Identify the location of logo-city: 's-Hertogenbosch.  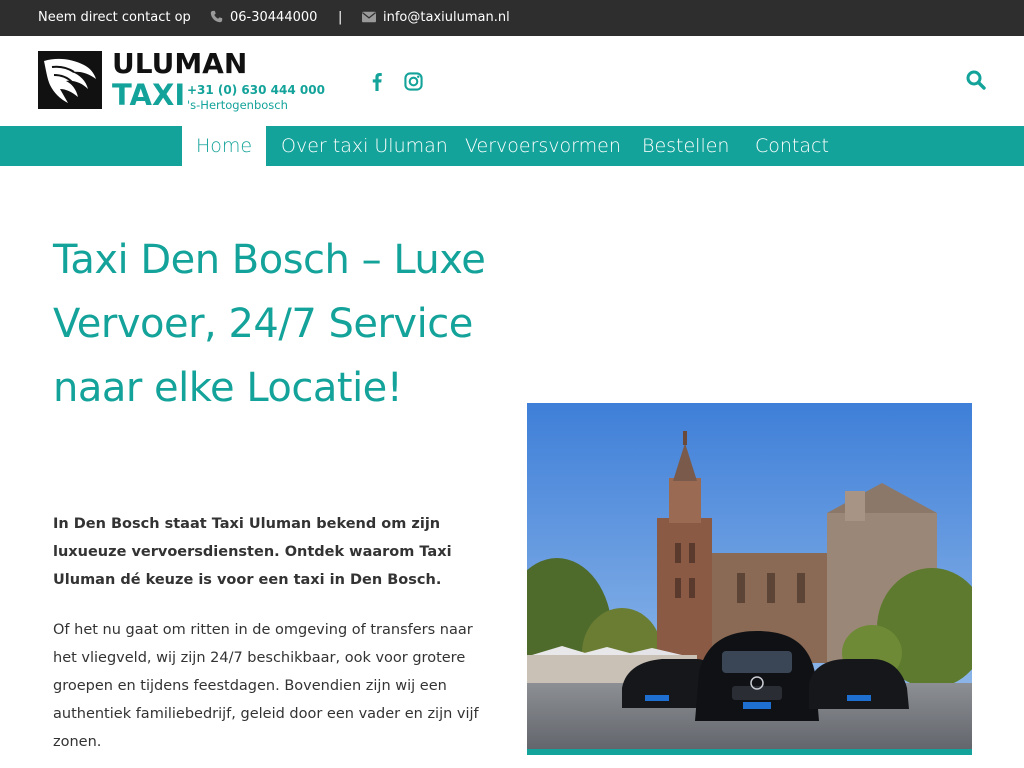
(237, 105).